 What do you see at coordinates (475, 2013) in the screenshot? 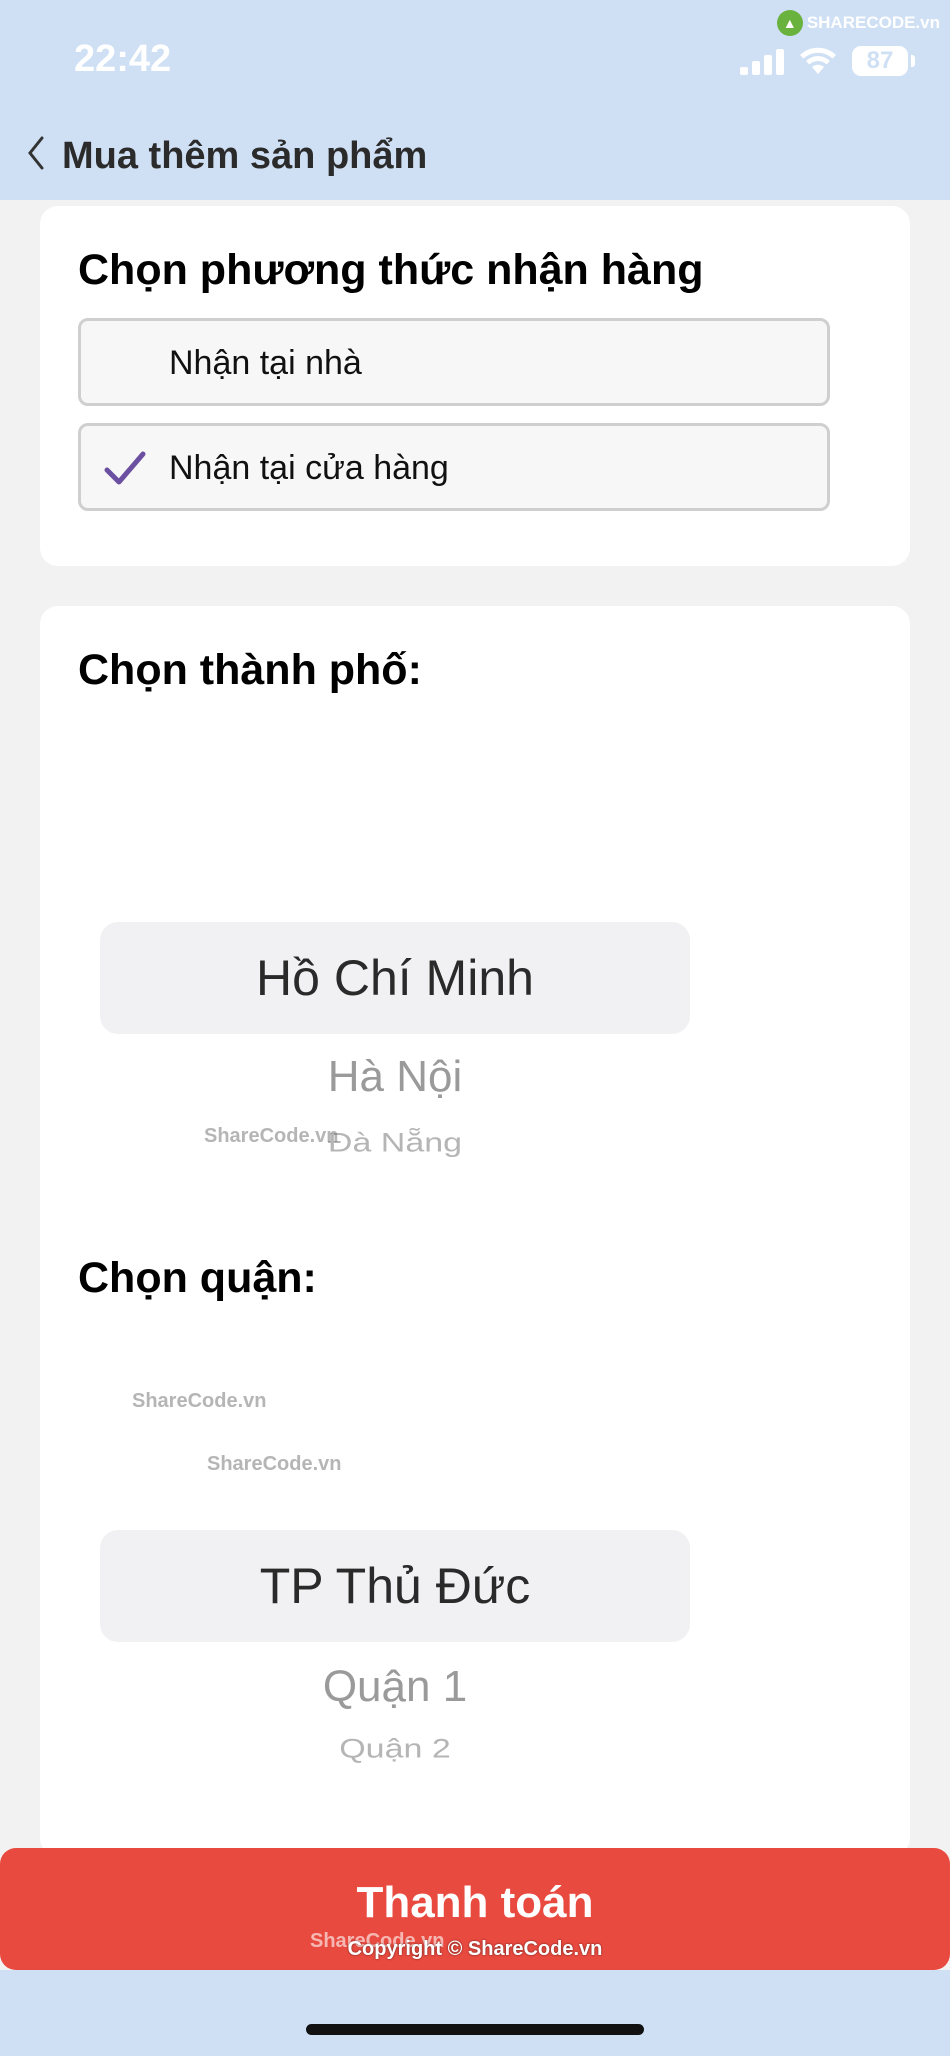
I see `bottom-safe-area` at bounding box center [475, 2013].